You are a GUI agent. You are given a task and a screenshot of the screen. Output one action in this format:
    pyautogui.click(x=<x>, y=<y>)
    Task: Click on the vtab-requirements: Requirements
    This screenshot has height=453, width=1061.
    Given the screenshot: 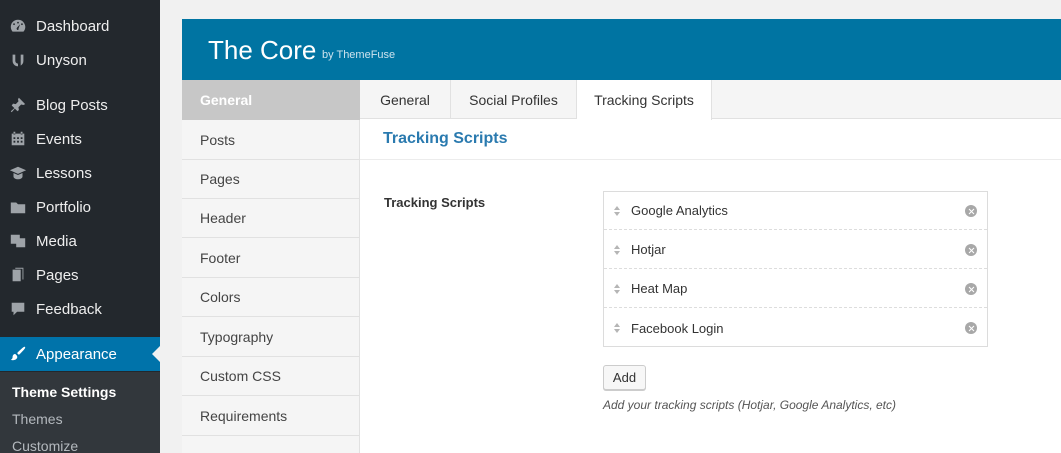 What is the action you would take?
    pyautogui.click(x=271, y=416)
    